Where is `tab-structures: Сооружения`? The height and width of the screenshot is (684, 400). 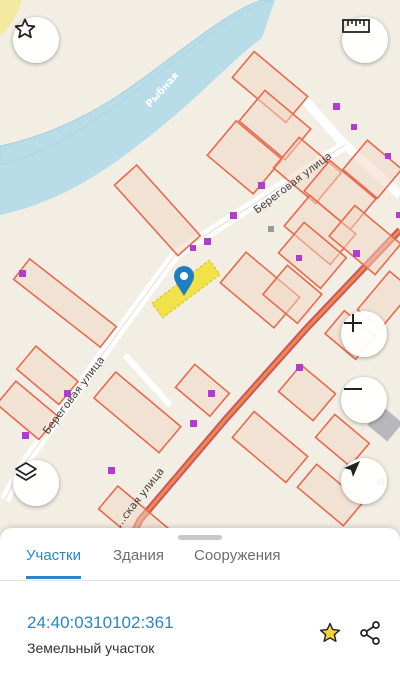
tab-structures: Сооружения is located at coordinates (237, 561).